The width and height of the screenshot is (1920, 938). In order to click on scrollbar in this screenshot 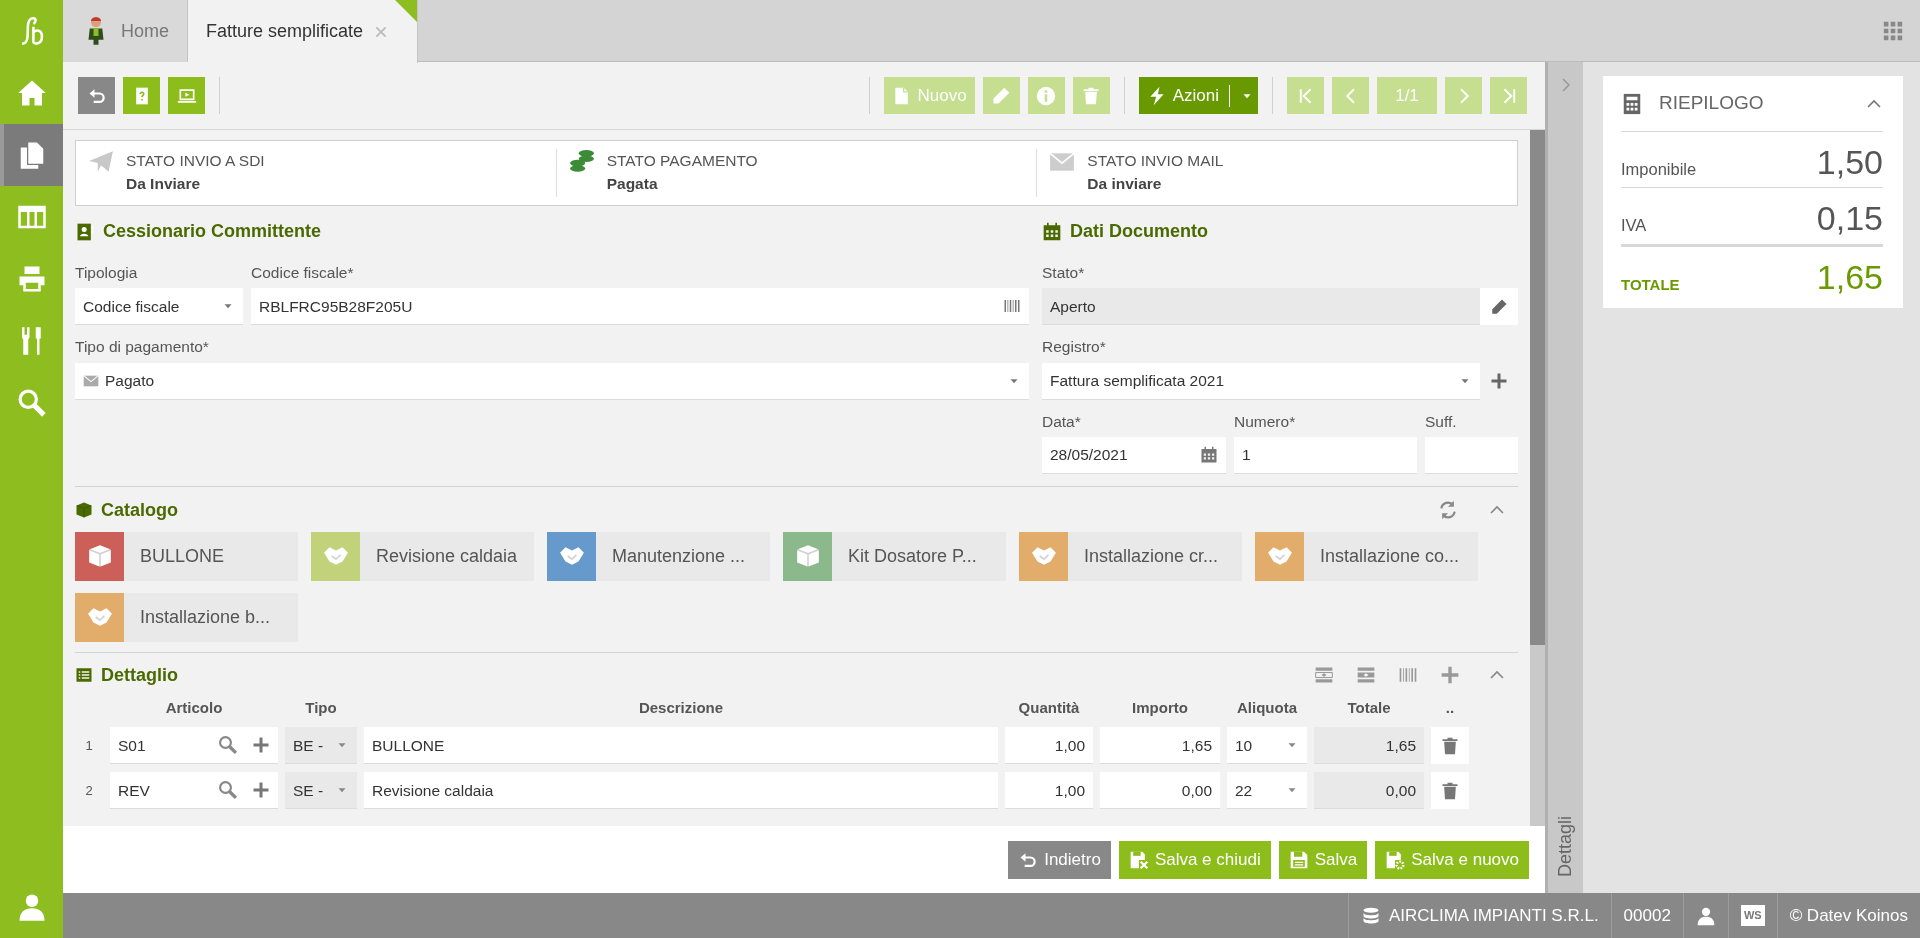, I will do `click(1537, 478)`.